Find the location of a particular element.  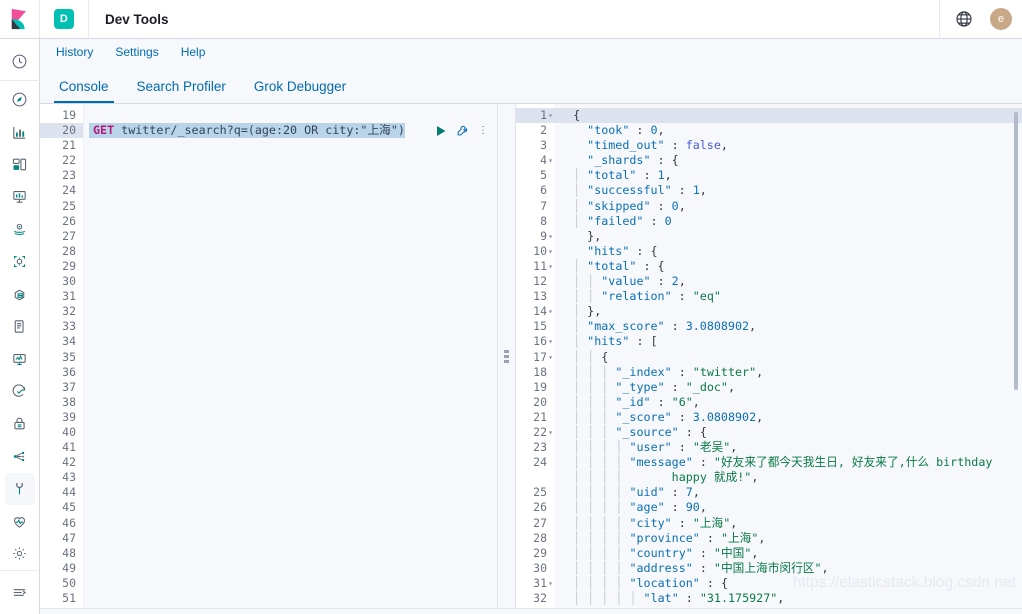

response-line-number: 23 is located at coordinates (540, 447).